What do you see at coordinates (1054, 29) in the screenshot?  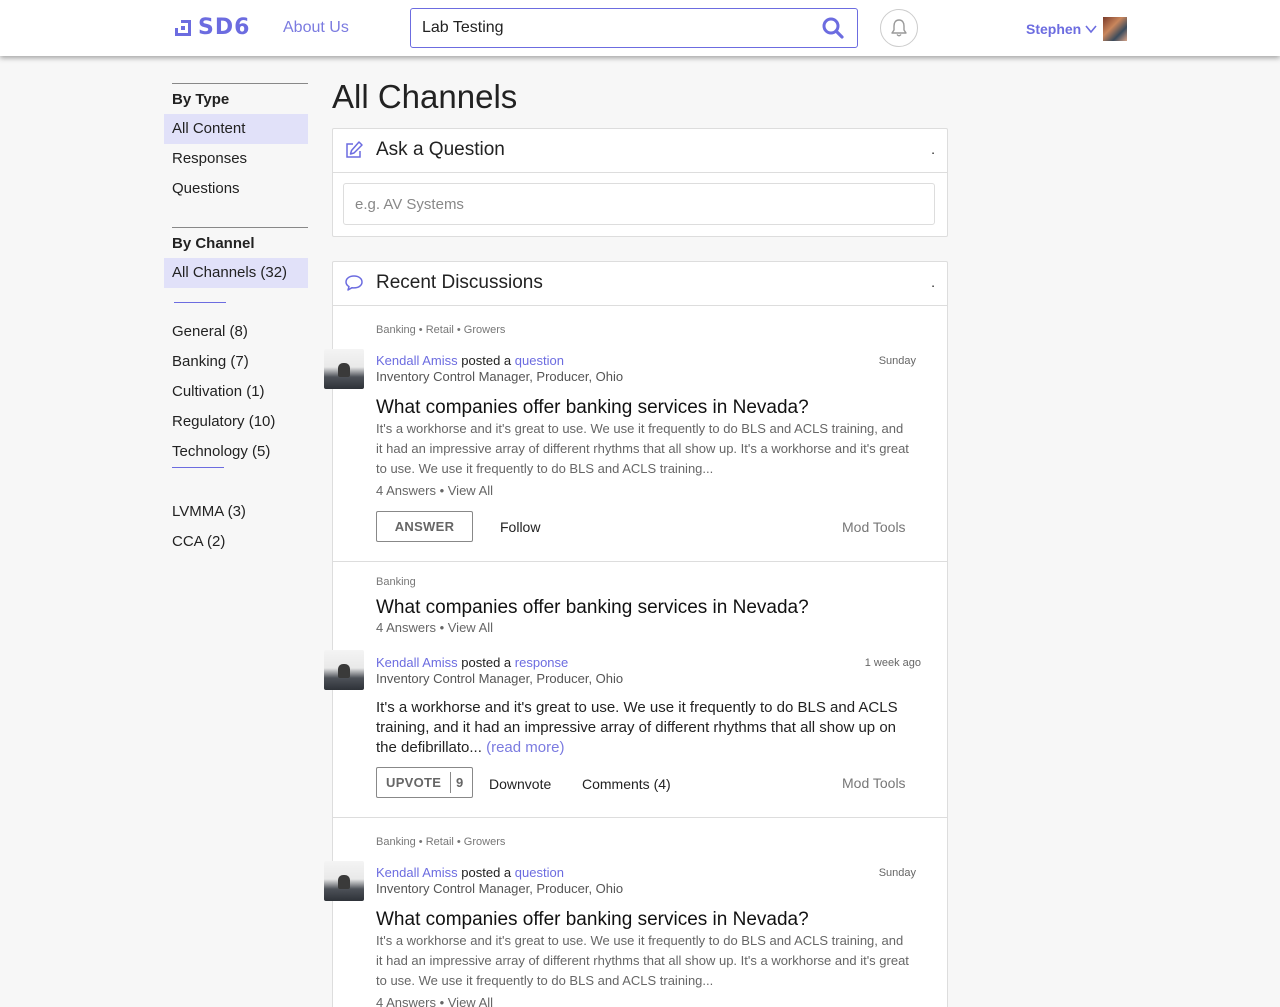 I see `user-name: Stephen` at bounding box center [1054, 29].